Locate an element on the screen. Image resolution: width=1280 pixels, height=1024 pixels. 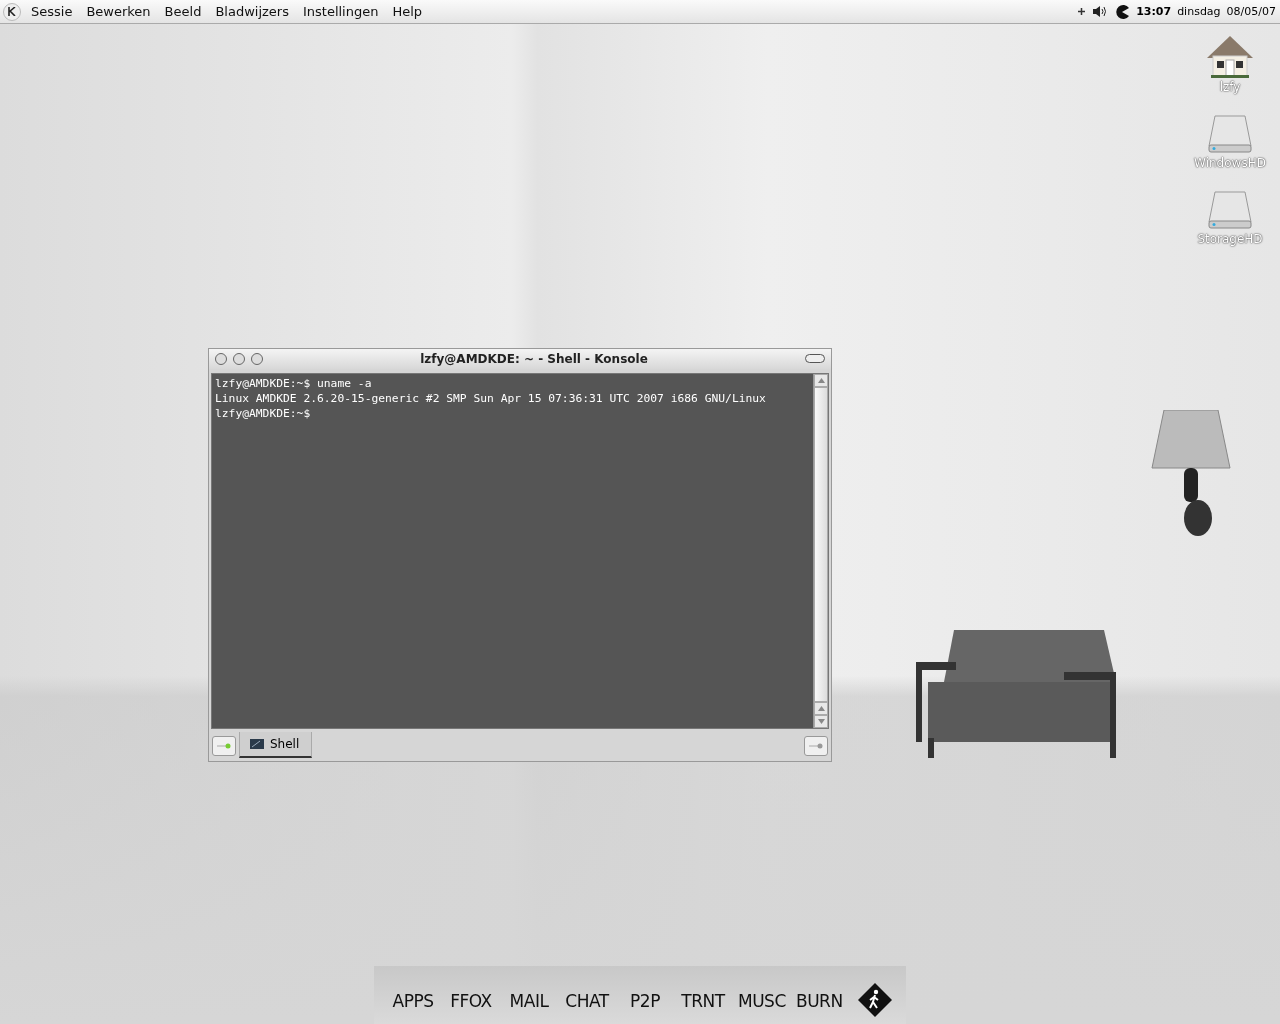
menu-item: Help is located at coordinates (408, 11).